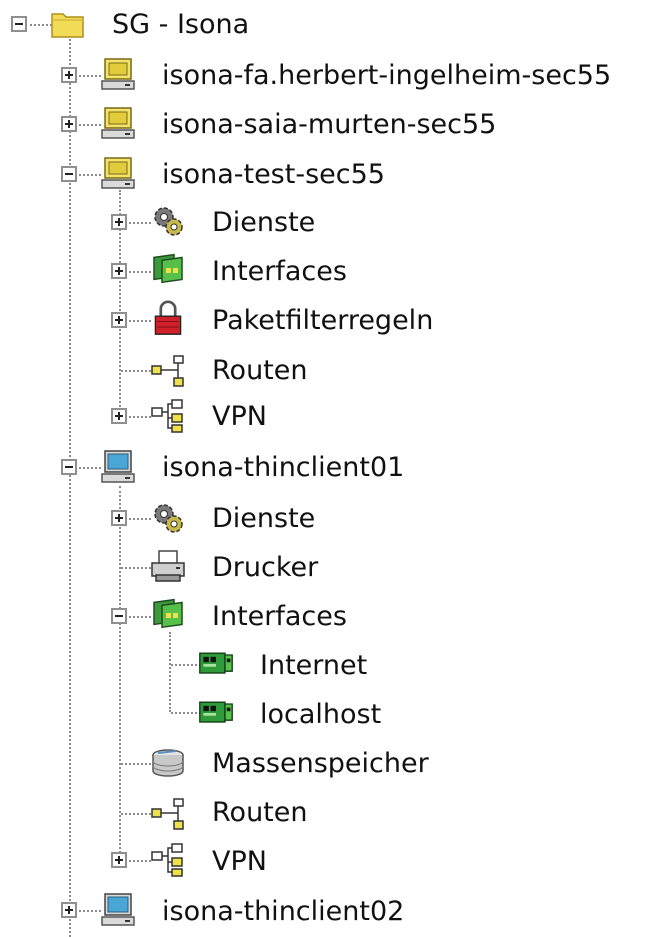 The image size is (648, 937). Describe the element at coordinates (119, 320) in the screenshot. I see `tree-toggle-n6` at that location.